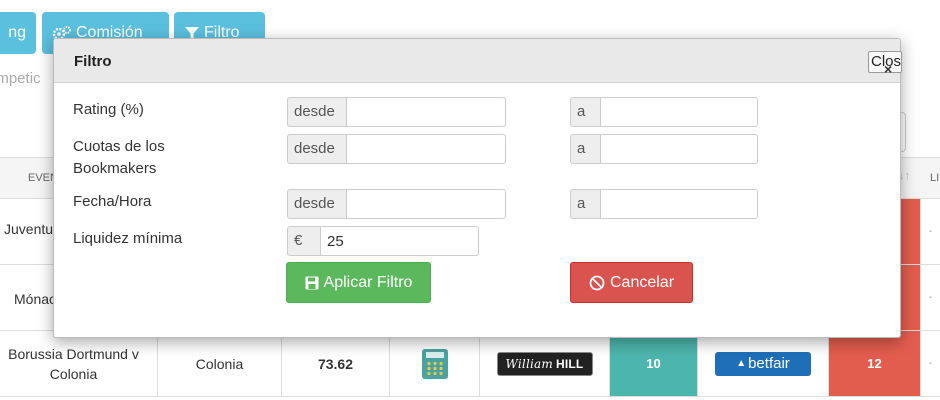 This screenshot has width=940, height=400. Describe the element at coordinates (426, 112) in the screenshot. I see `rating-from-input` at that location.